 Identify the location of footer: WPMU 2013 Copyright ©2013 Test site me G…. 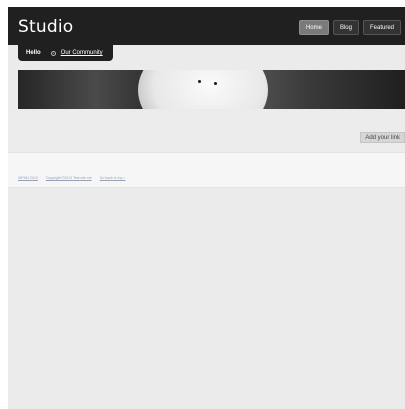
(206, 170).